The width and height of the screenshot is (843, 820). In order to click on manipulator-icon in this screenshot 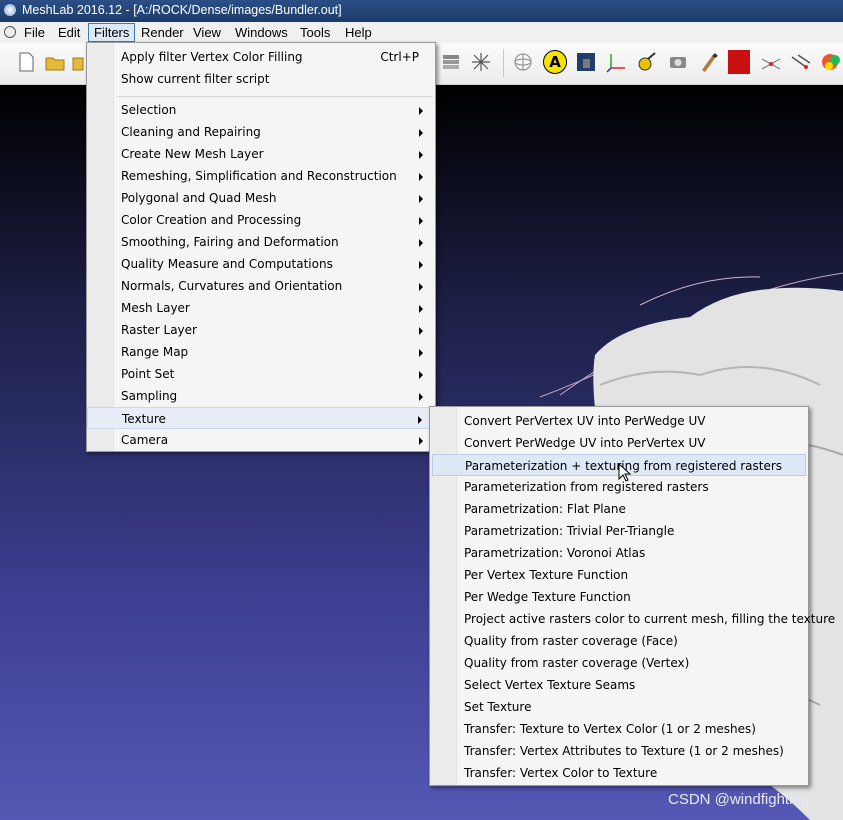, I will do `click(481, 62)`.